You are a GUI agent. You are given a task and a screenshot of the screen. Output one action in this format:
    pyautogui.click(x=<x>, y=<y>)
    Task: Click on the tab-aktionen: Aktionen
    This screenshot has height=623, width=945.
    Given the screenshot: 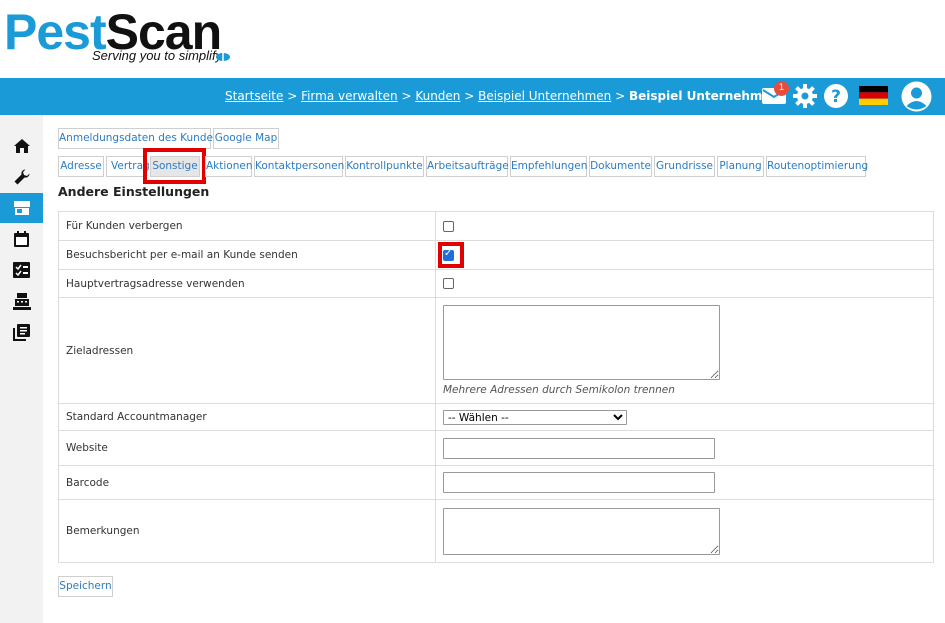 What is the action you would take?
    pyautogui.click(x=229, y=166)
    